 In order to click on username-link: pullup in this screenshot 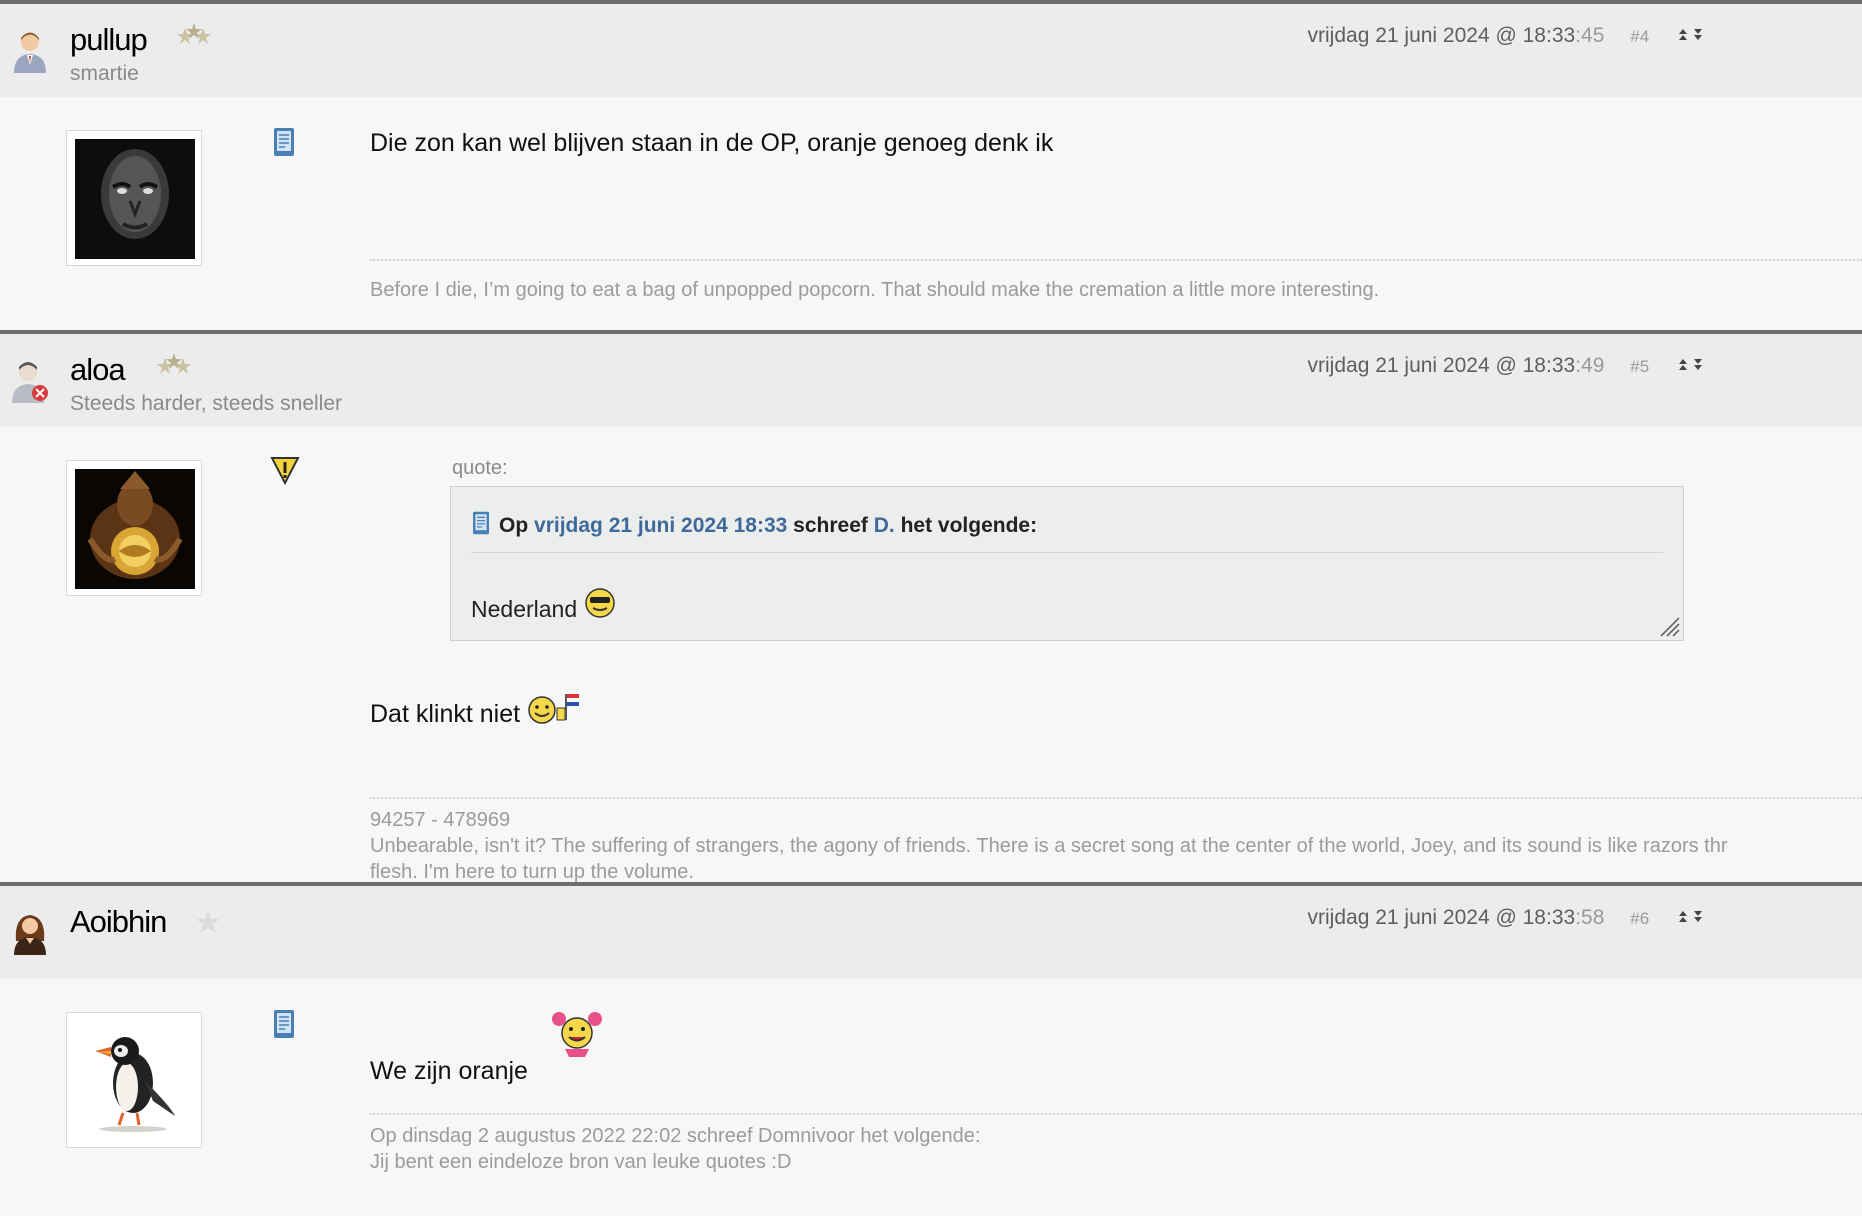, I will do `click(109, 40)`.